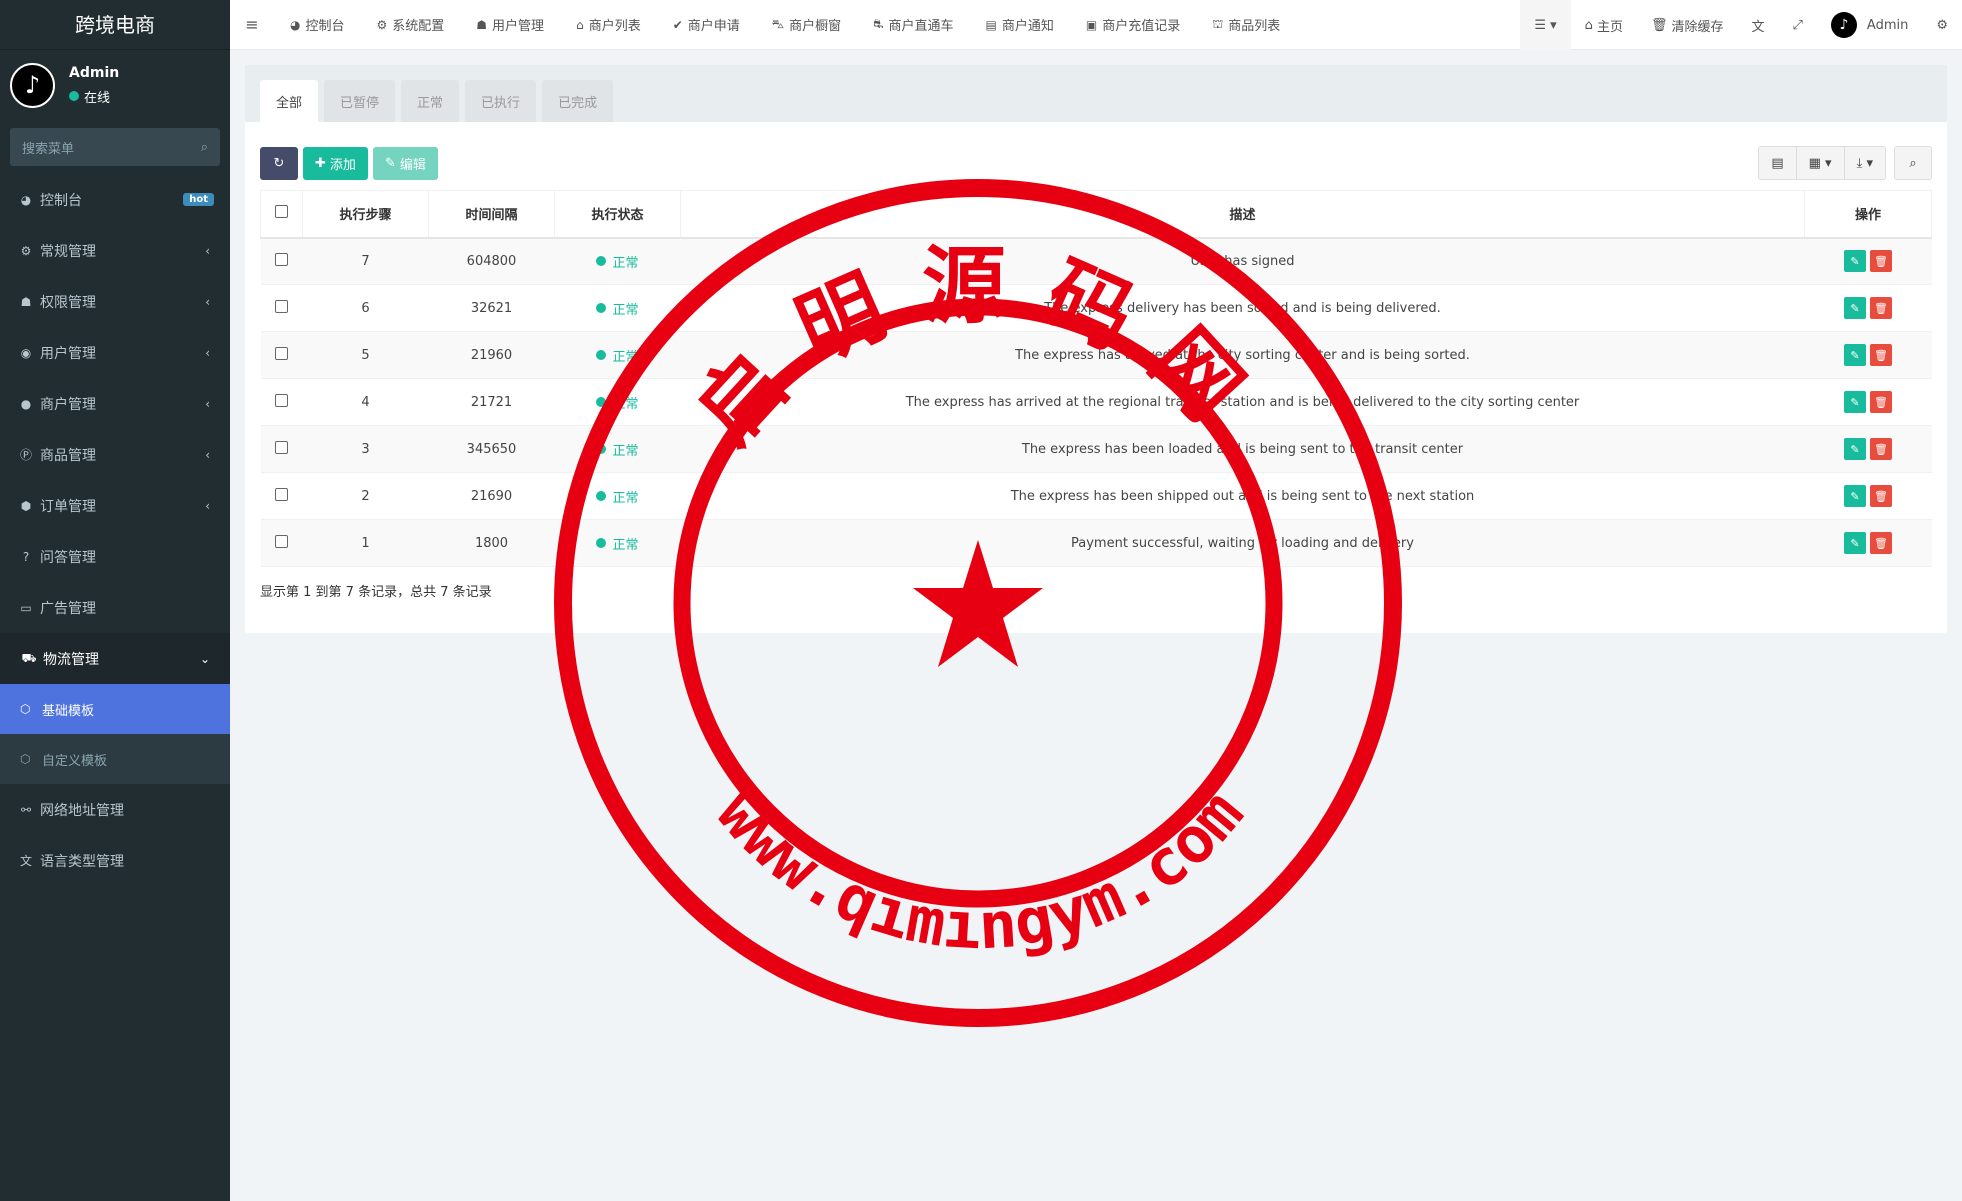 The height and width of the screenshot is (1201, 1962). I want to click on tab-list-dropdown: ☰ ▾, so click(1545, 25).